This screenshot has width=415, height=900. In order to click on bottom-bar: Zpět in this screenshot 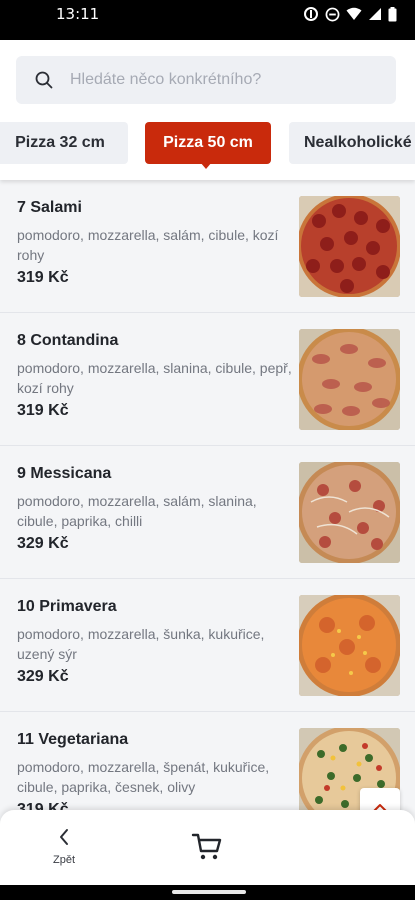, I will do `click(207, 847)`.